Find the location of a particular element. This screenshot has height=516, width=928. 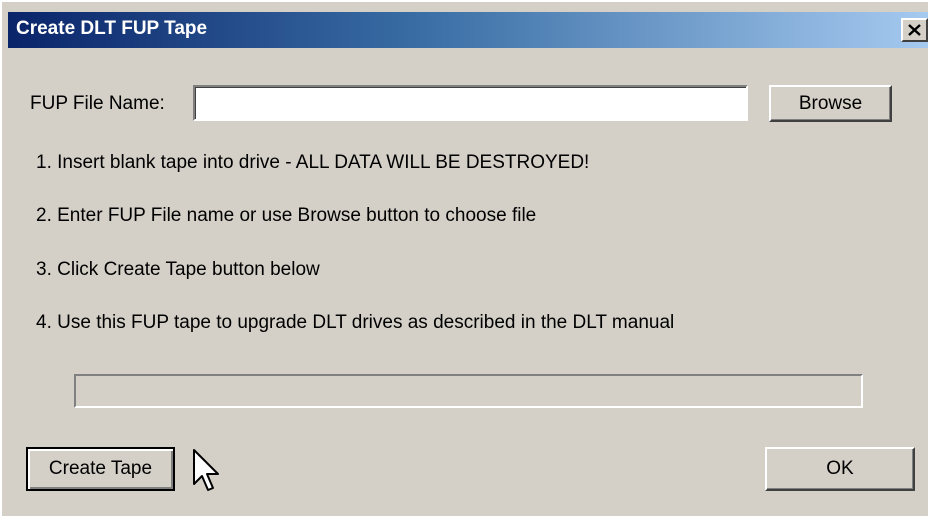

close-icon is located at coordinates (914, 30).